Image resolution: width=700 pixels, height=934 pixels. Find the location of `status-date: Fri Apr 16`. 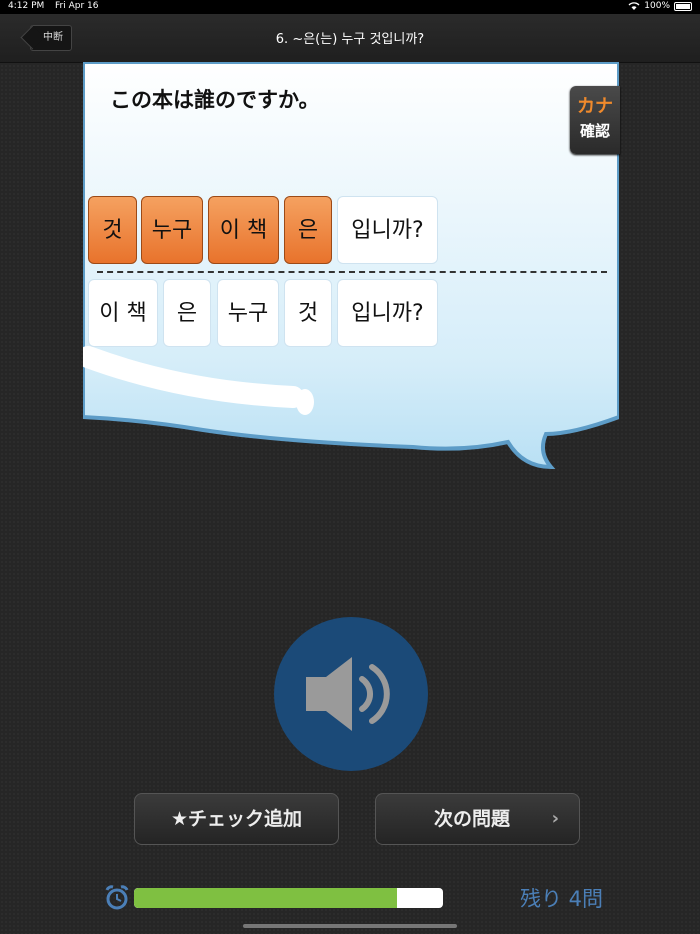

status-date: Fri Apr 16 is located at coordinates (77, 6).